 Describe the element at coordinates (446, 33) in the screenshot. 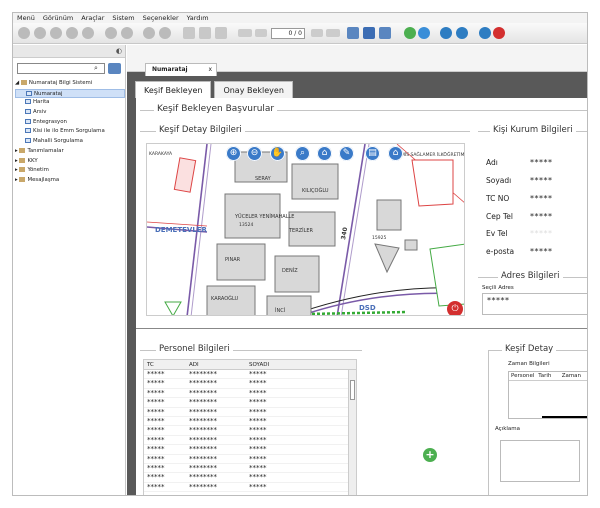

I see `group-icon` at that location.